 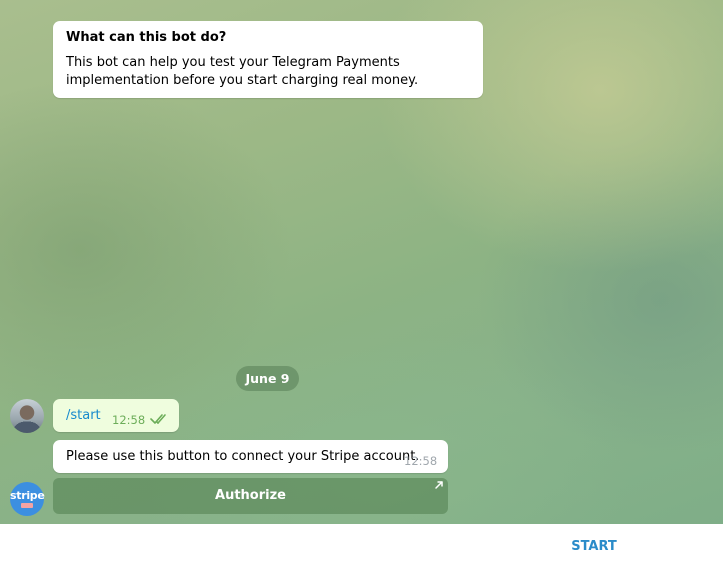 I want to click on bottom-bar: START, so click(x=361, y=546).